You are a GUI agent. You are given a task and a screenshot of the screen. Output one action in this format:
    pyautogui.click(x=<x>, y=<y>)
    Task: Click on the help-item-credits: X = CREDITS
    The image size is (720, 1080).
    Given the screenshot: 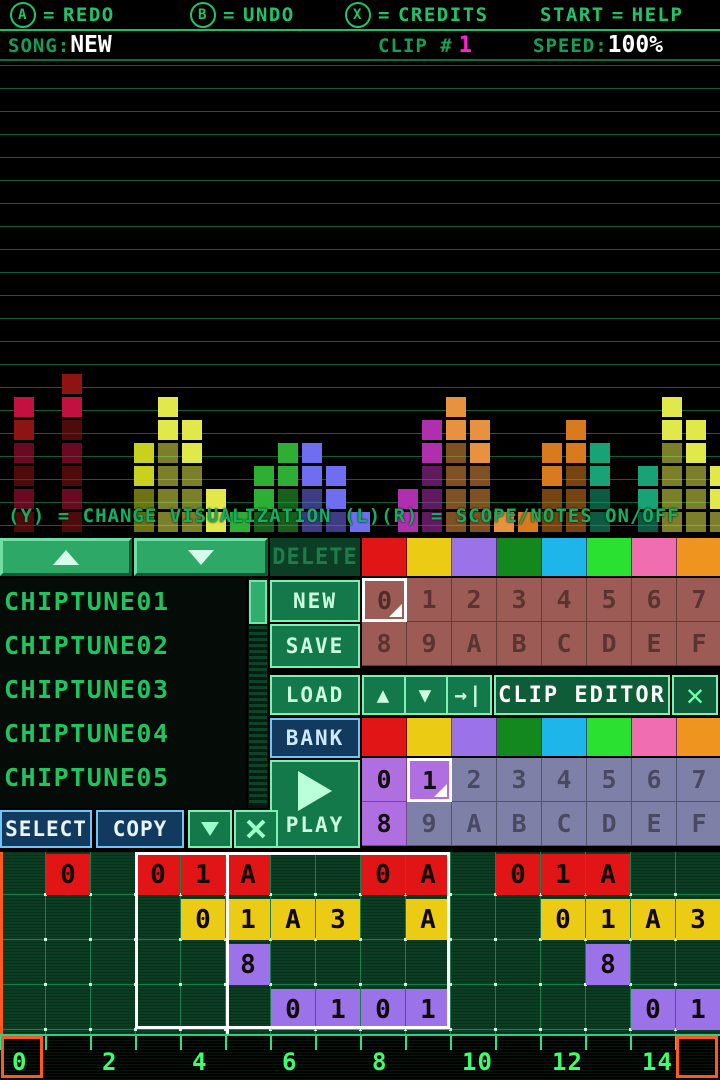 What is the action you would take?
    pyautogui.click(x=417, y=15)
    